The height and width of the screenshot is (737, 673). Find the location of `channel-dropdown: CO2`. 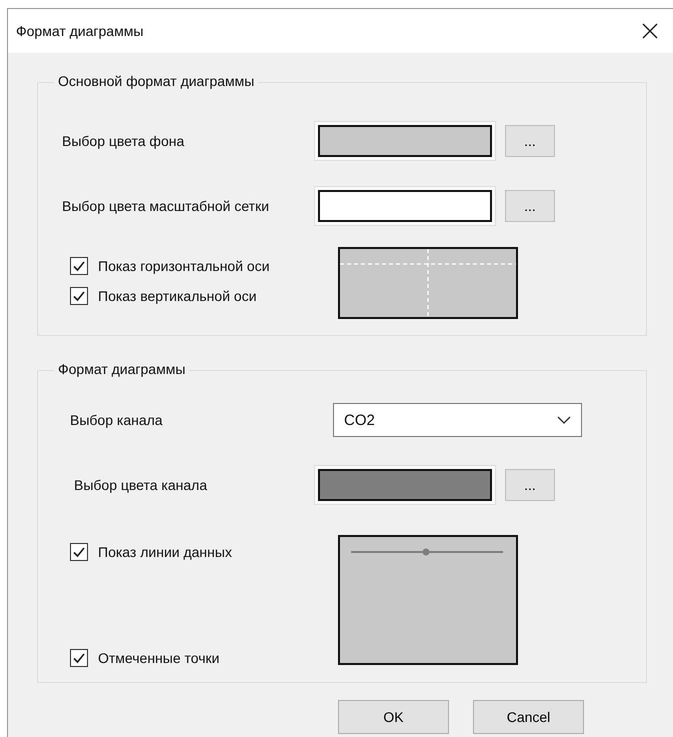

channel-dropdown: CO2 is located at coordinates (457, 420).